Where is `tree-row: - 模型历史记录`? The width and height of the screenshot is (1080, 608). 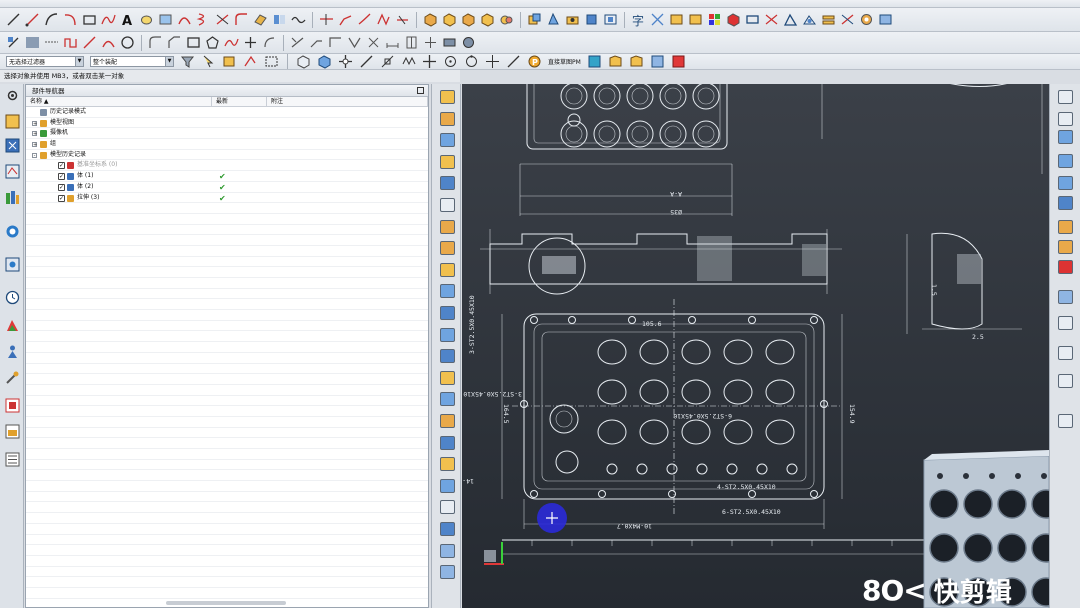
tree-row: - 模型历史记录 is located at coordinates (227, 155).